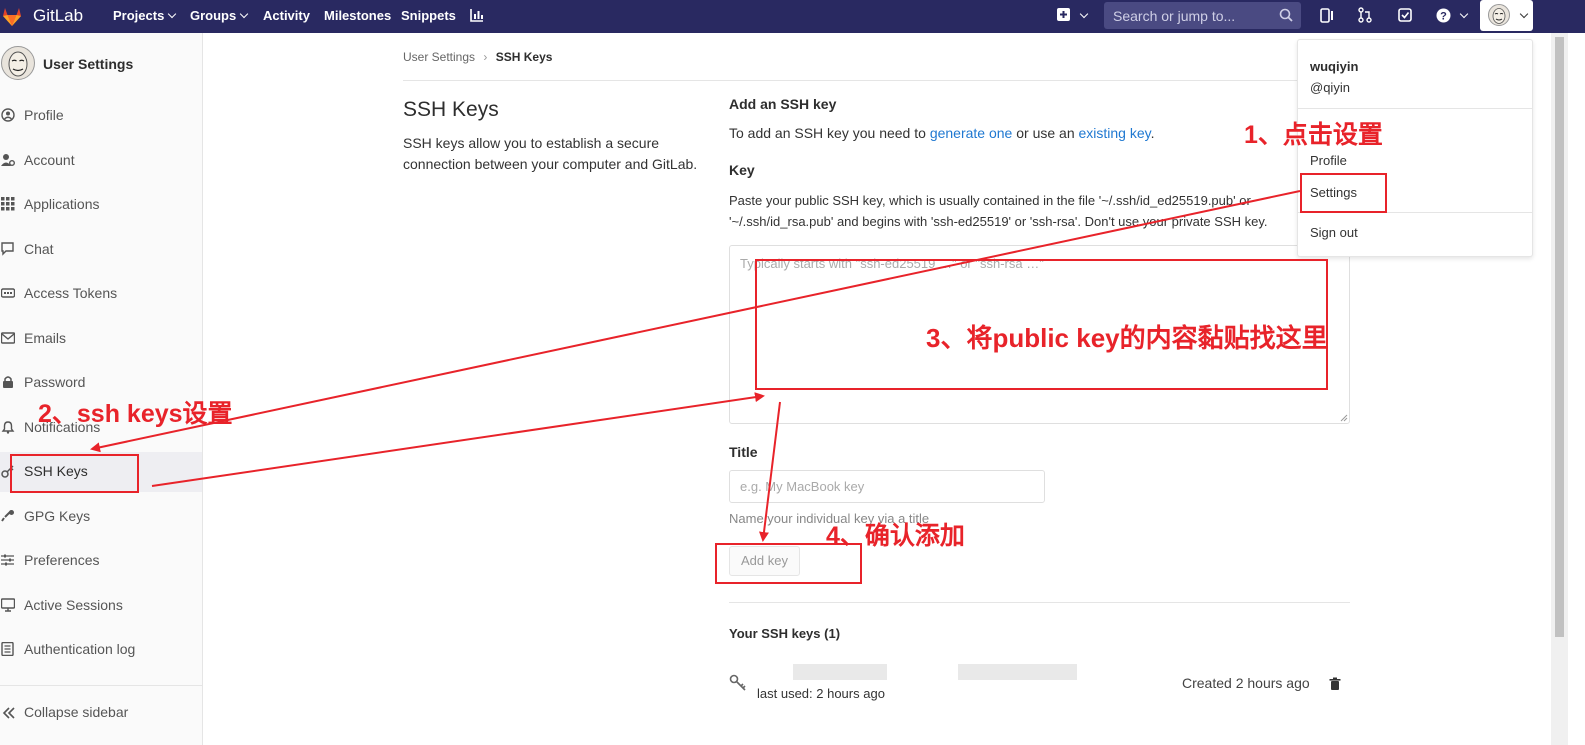 Image resolution: width=1585 pixels, height=745 pixels. Describe the element at coordinates (12, 16) in the screenshot. I see `gitlab-logo-icon` at that location.